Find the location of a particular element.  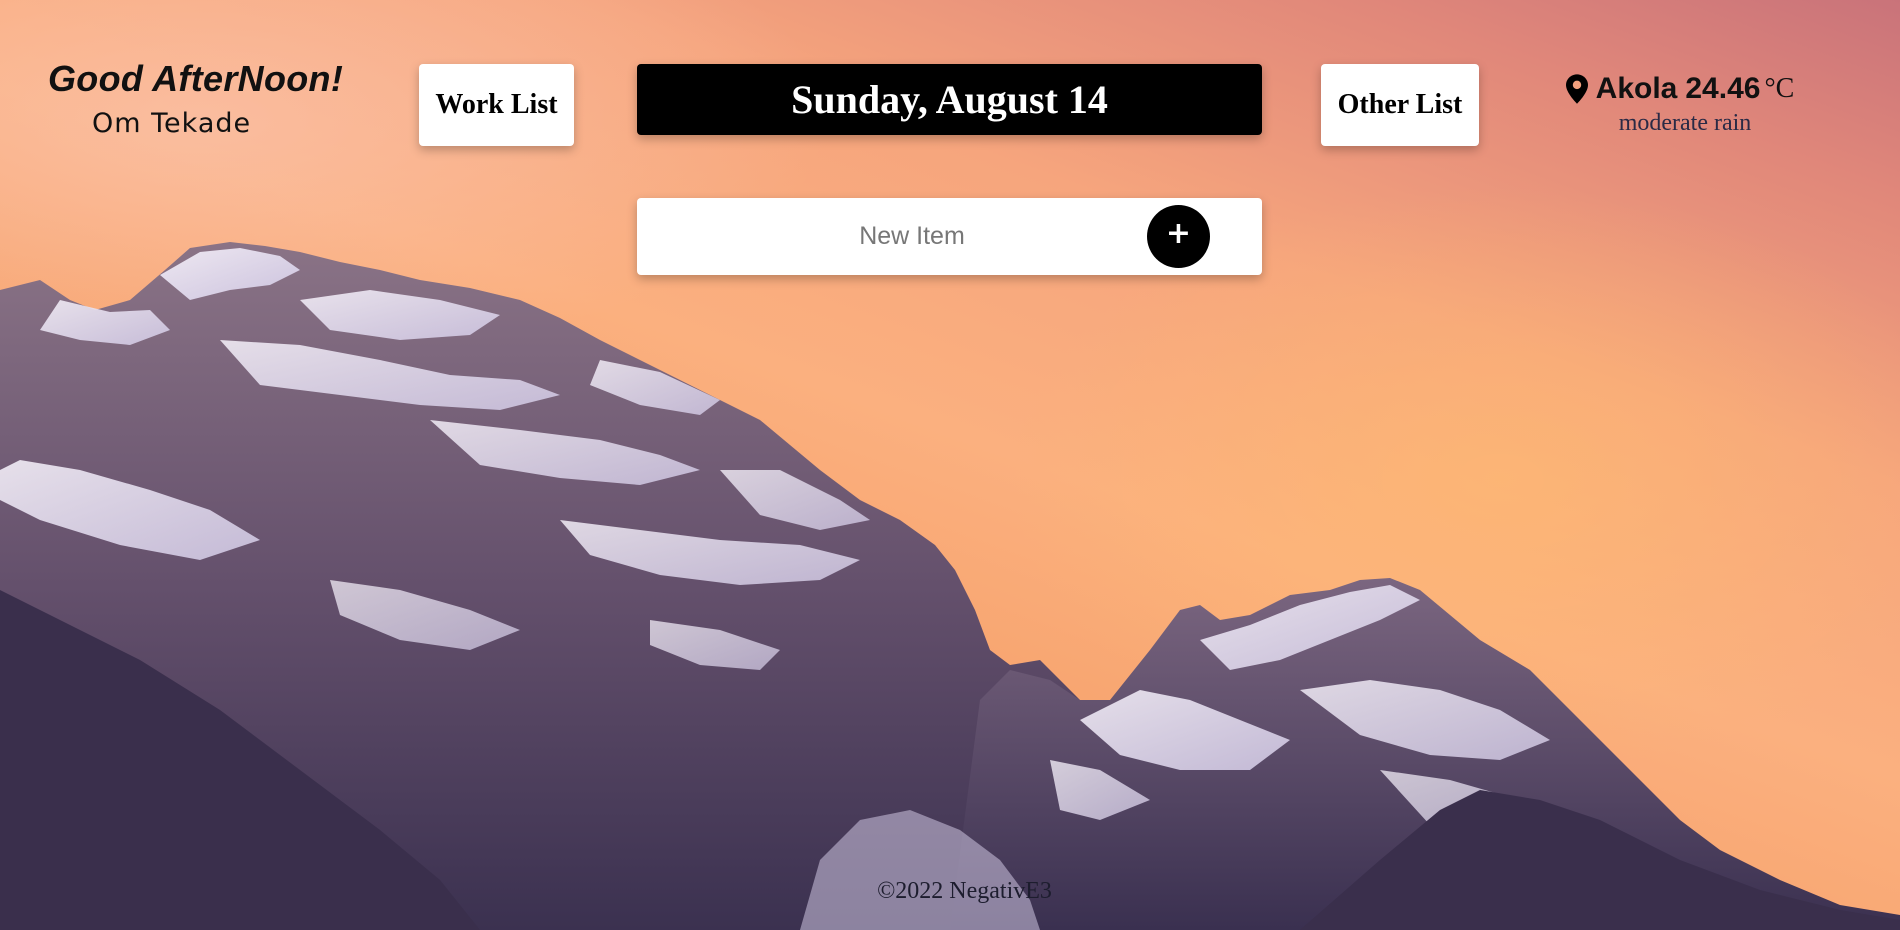

weather-unit: °C is located at coordinates (1779, 88).